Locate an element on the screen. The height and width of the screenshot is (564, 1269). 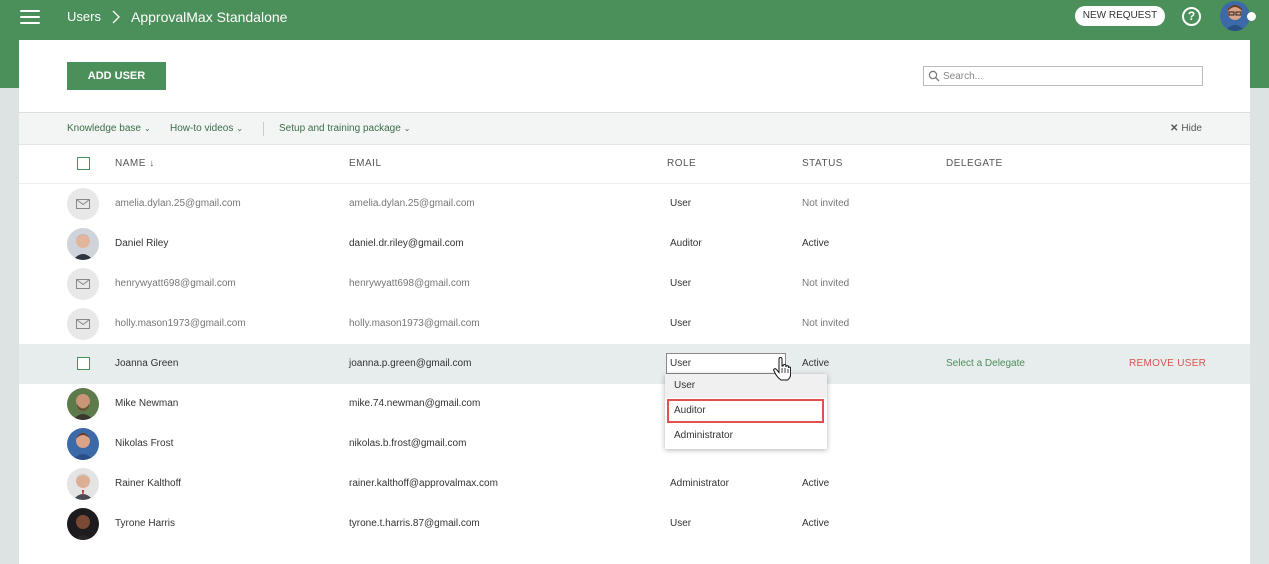
howto-videos-label: How-to videos is located at coordinates (202, 128).